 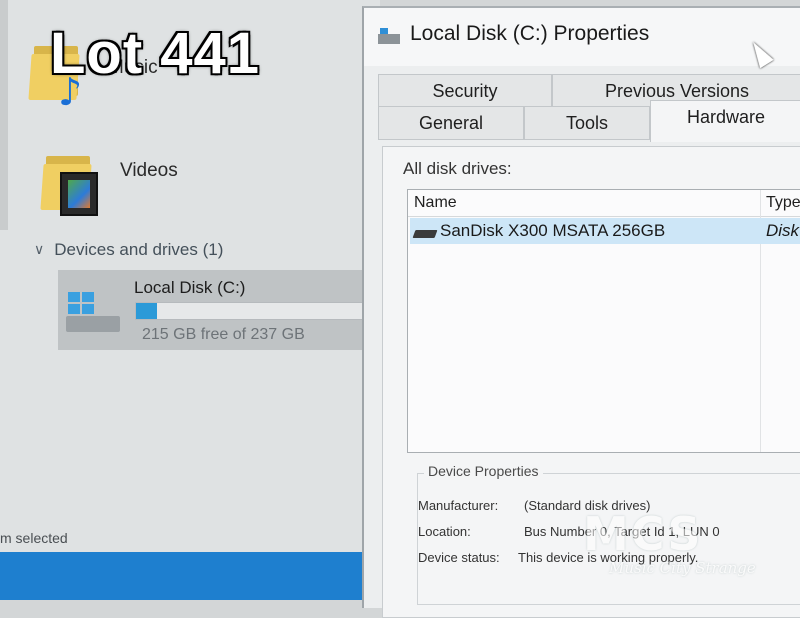 What do you see at coordinates (139, 249) in the screenshot?
I see `devices-and-drives-label: Devices and drives (1)` at bounding box center [139, 249].